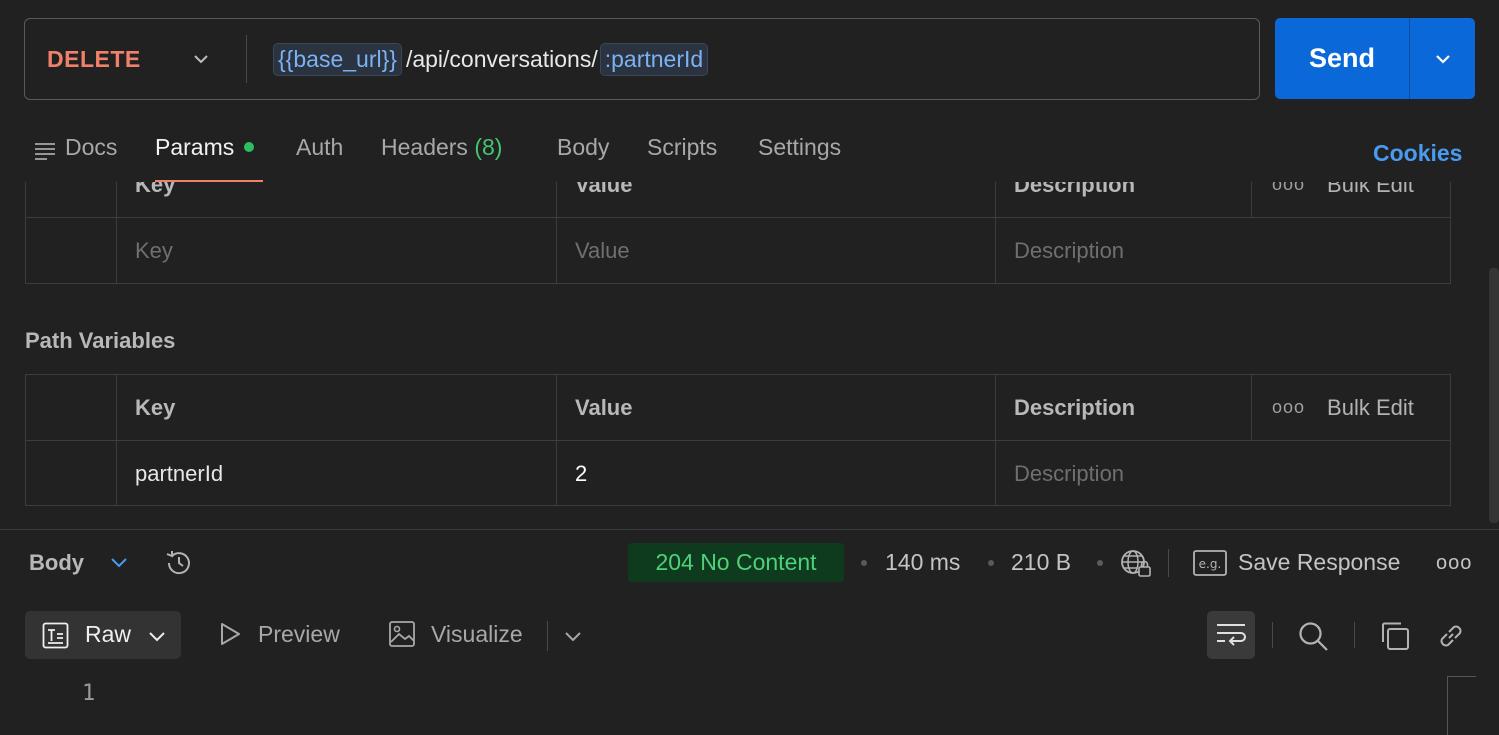  I want to click on text-format-icon, so click(55, 635).